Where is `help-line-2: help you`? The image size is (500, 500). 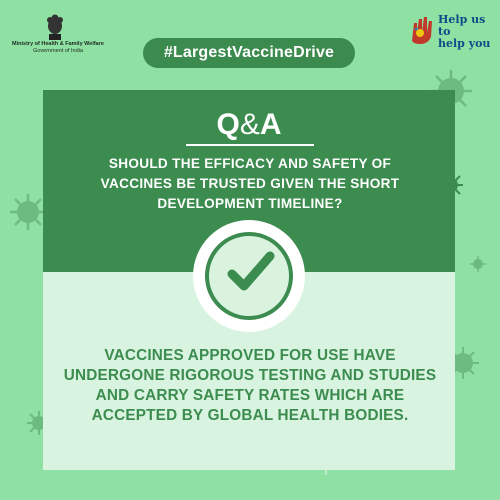
help-line-2: help you is located at coordinates (464, 43).